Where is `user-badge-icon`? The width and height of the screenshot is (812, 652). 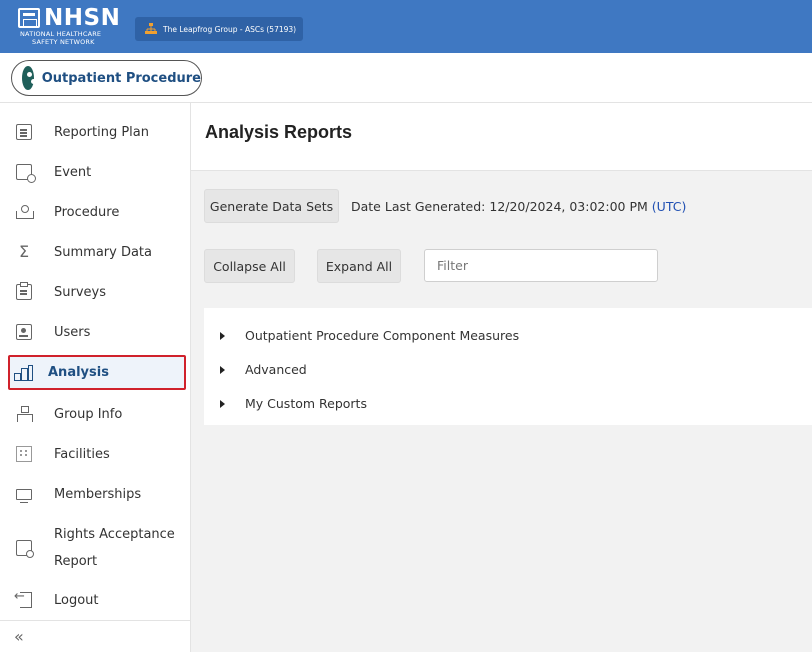 user-badge-icon is located at coordinates (24, 332).